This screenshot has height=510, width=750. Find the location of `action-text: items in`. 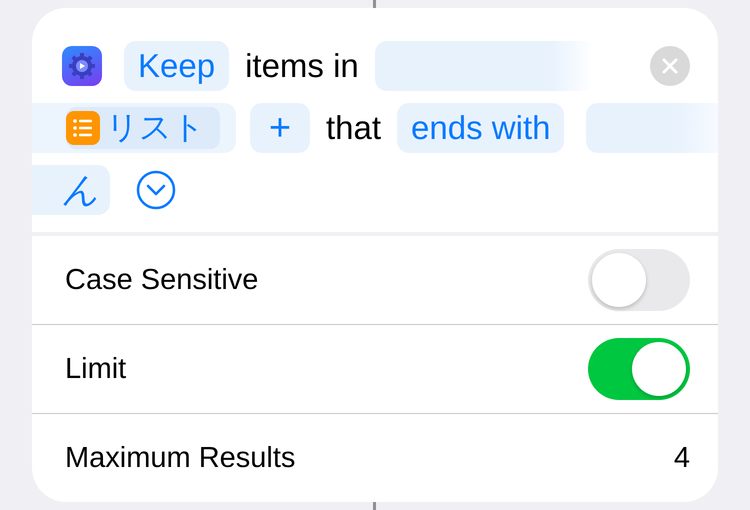

action-text: items in is located at coordinates (302, 66).